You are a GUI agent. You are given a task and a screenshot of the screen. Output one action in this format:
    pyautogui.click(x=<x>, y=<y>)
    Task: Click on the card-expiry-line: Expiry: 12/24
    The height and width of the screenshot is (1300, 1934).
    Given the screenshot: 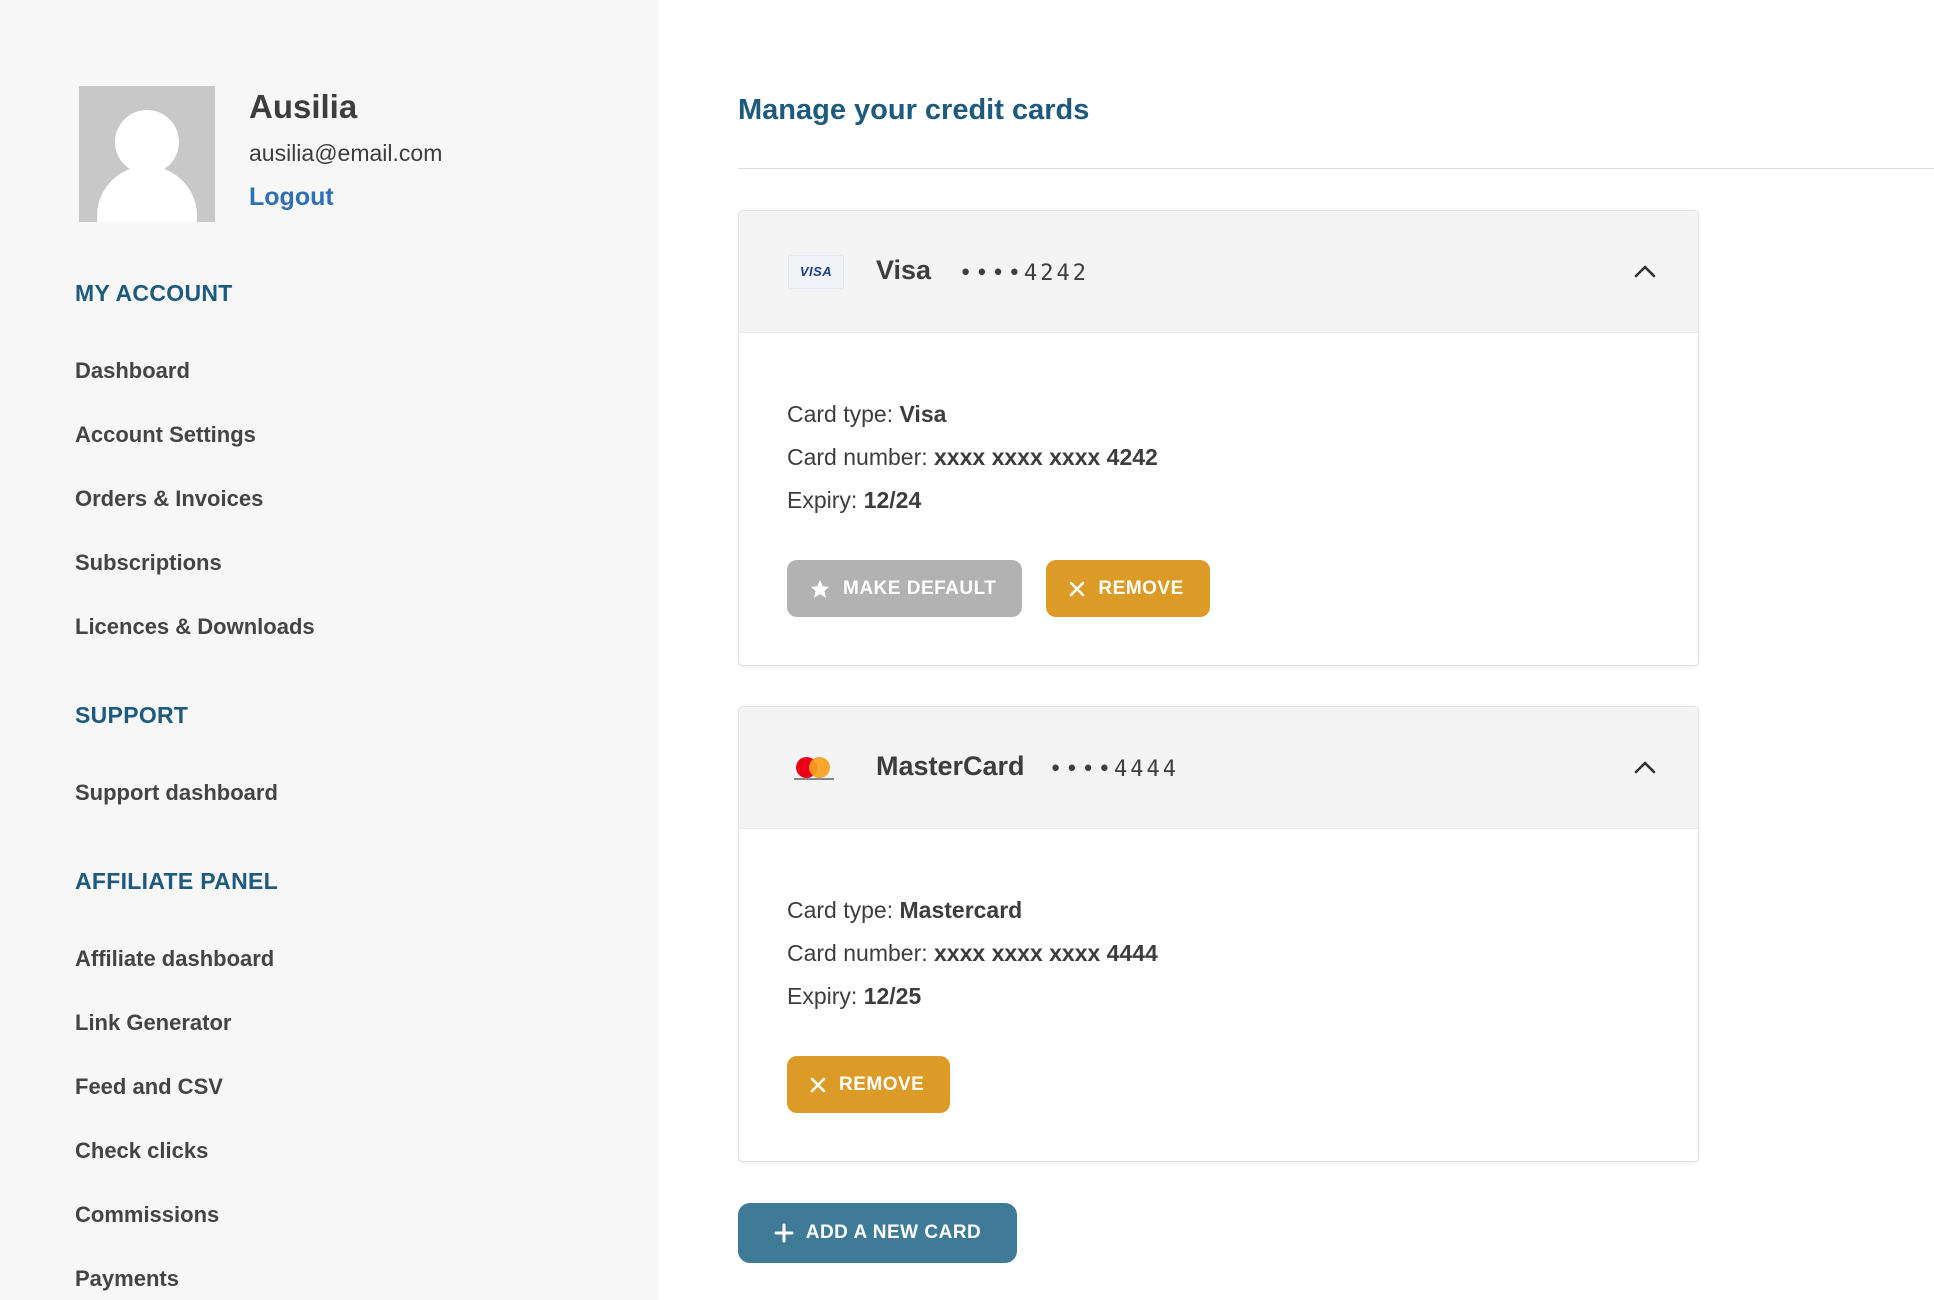 What is the action you would take?
    pyautogui.click(x=1218, y=500)
    